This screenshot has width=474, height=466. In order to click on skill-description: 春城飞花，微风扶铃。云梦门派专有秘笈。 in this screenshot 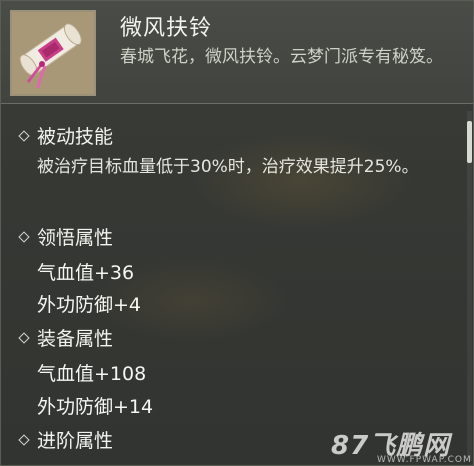, I will do `click(281, 57)`.